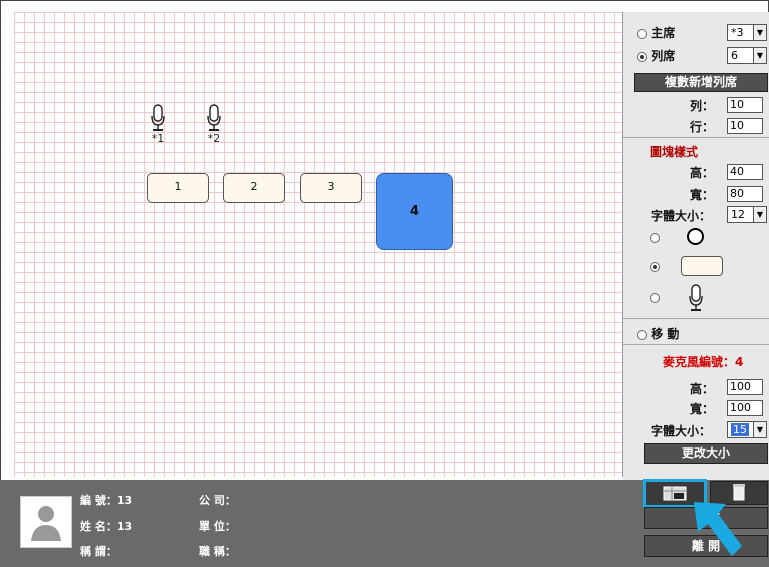  I want to click on width-input: 80, so click(745, 194).